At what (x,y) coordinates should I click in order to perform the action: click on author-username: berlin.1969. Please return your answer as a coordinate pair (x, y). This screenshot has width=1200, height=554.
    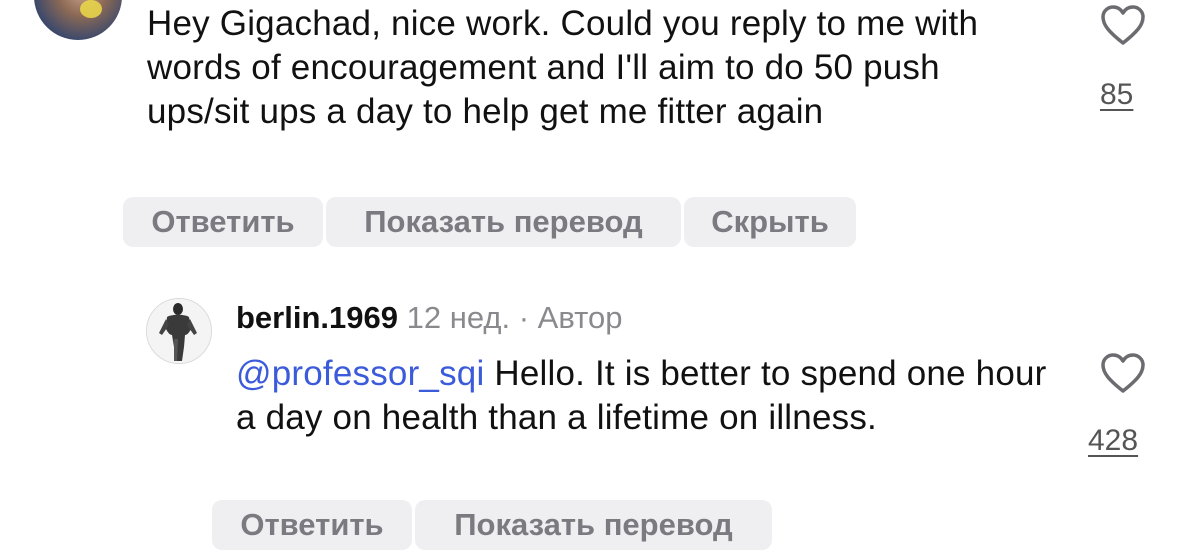
    Looking at the image, I should click on (317, 317).